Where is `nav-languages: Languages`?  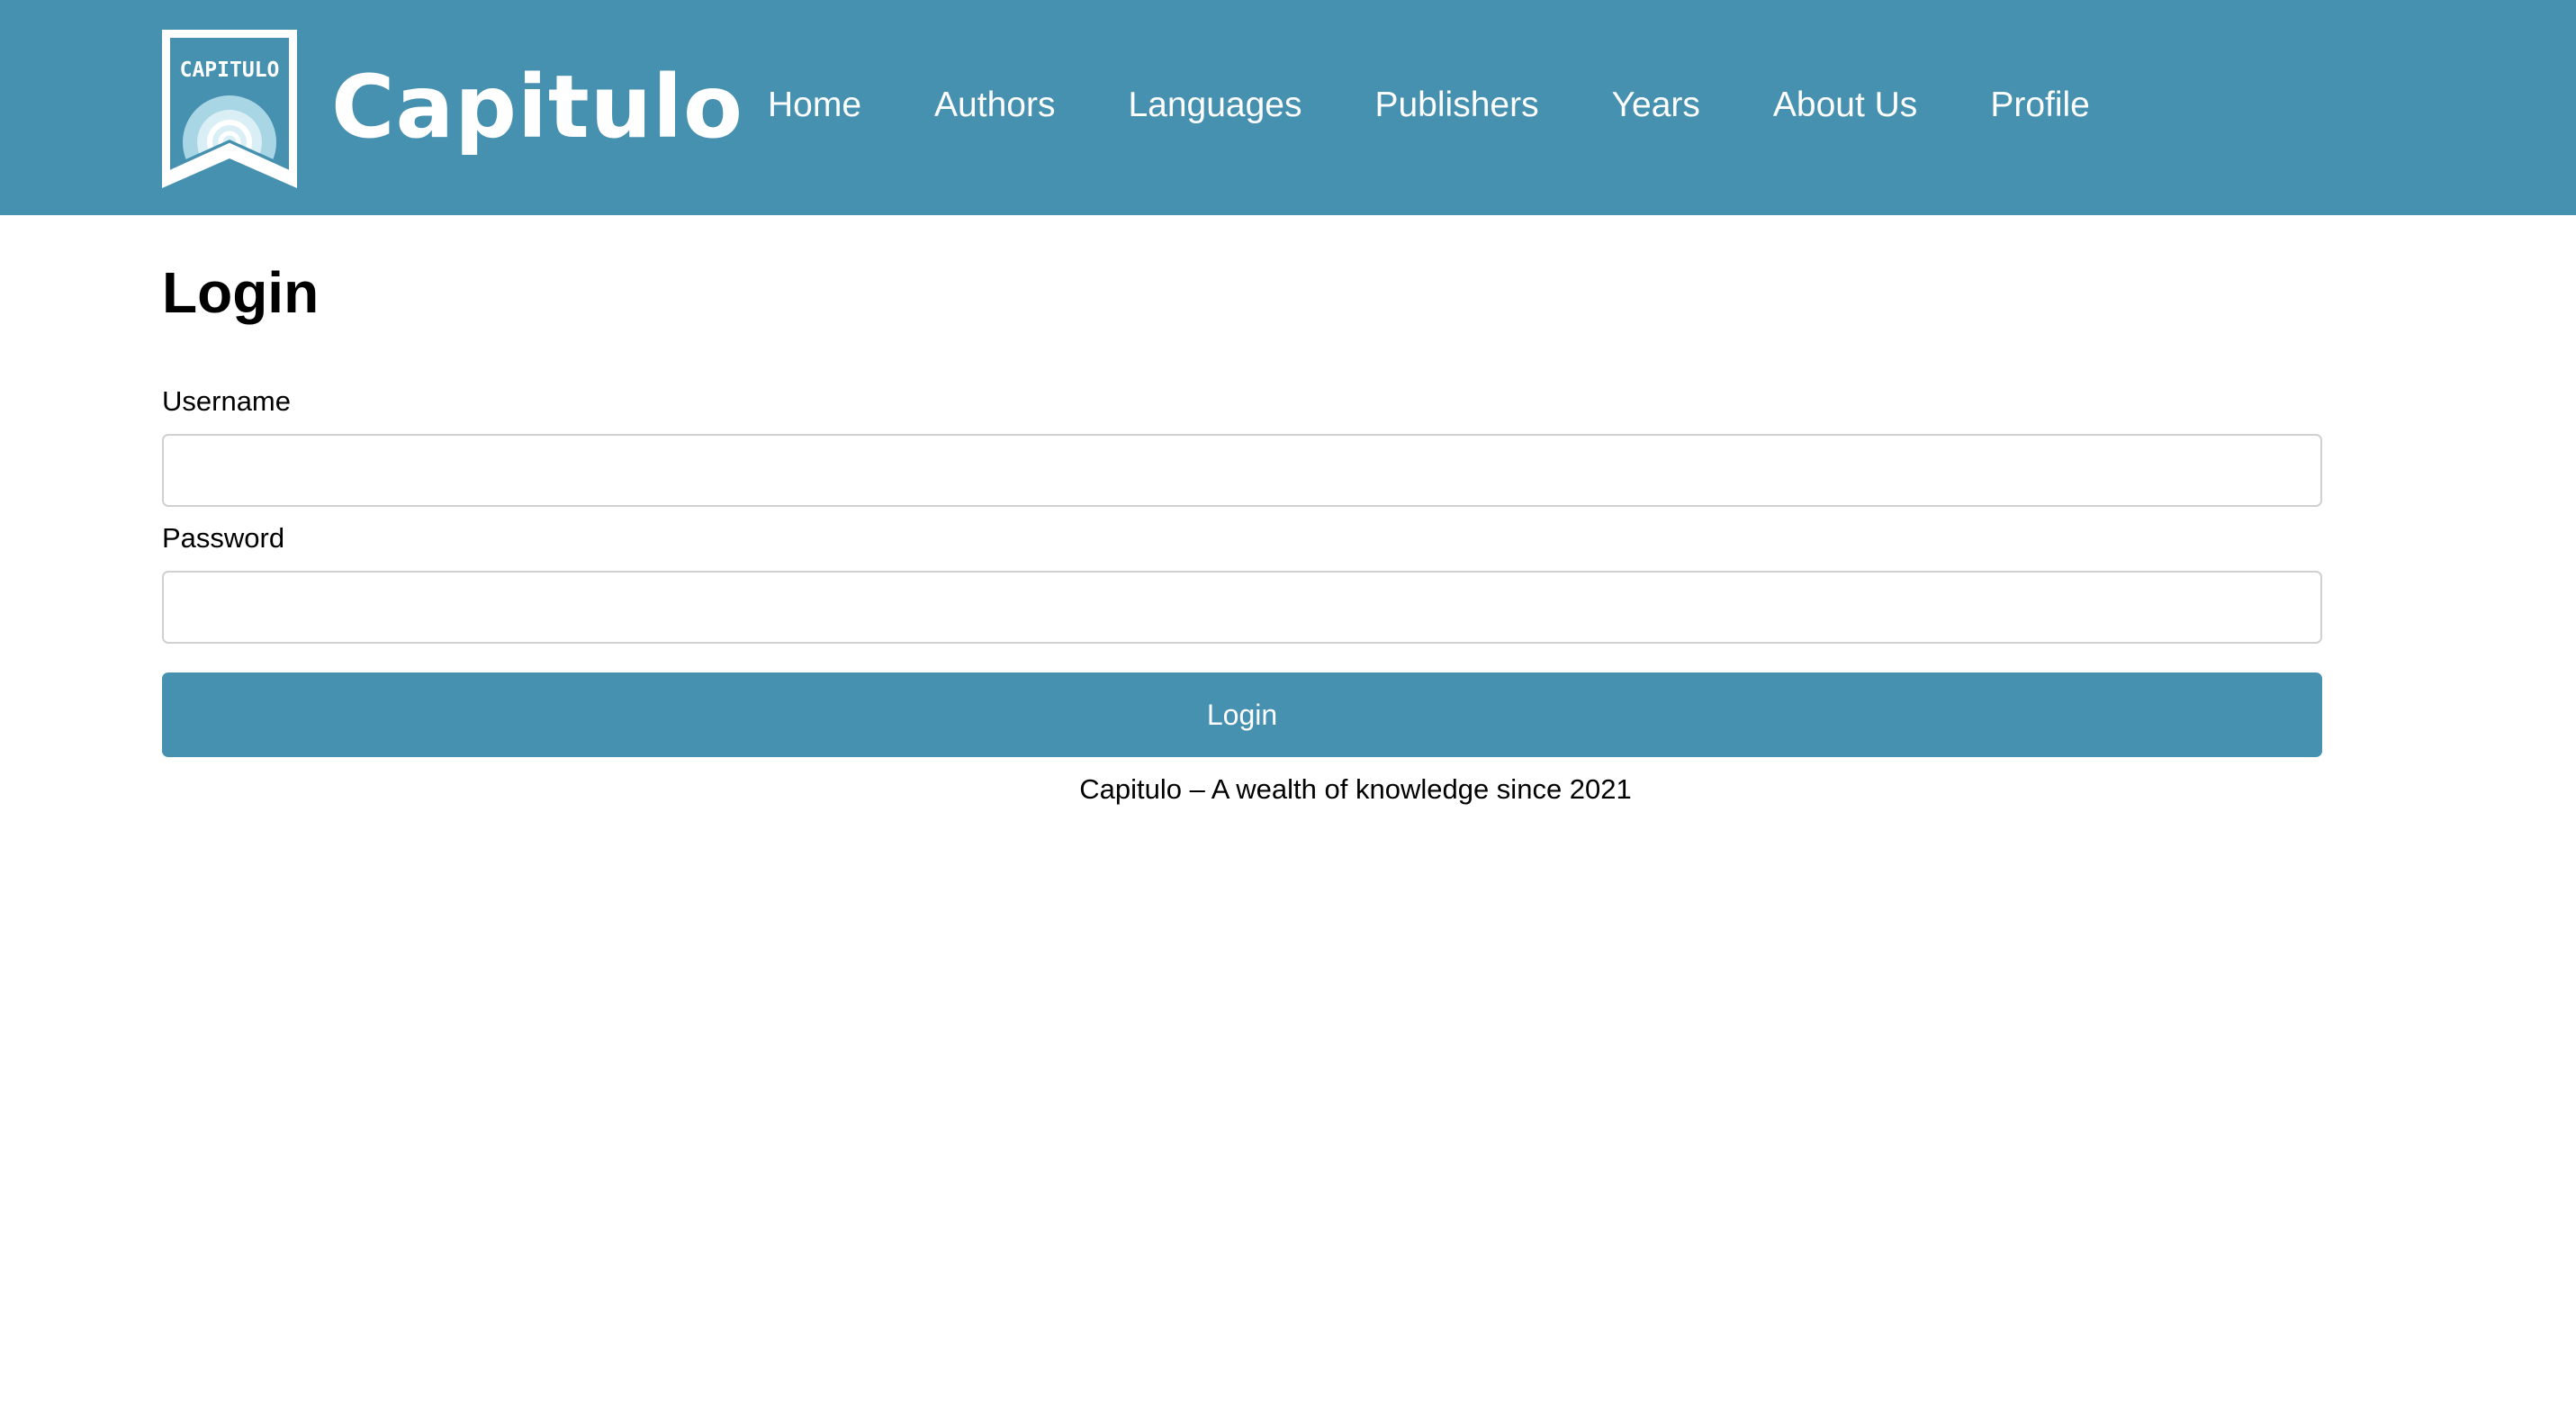
nav-languages: Languages is located at coordinates (1215, 105).